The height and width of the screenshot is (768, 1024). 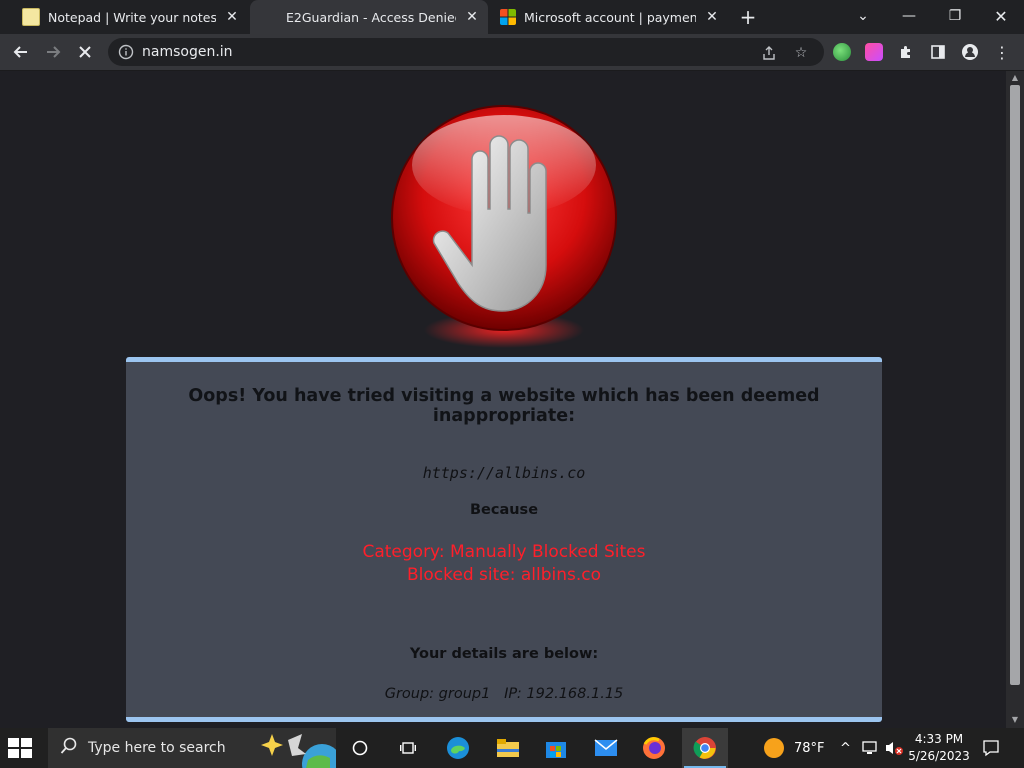 I want to click on back-icon, so click(x=21, y=52).